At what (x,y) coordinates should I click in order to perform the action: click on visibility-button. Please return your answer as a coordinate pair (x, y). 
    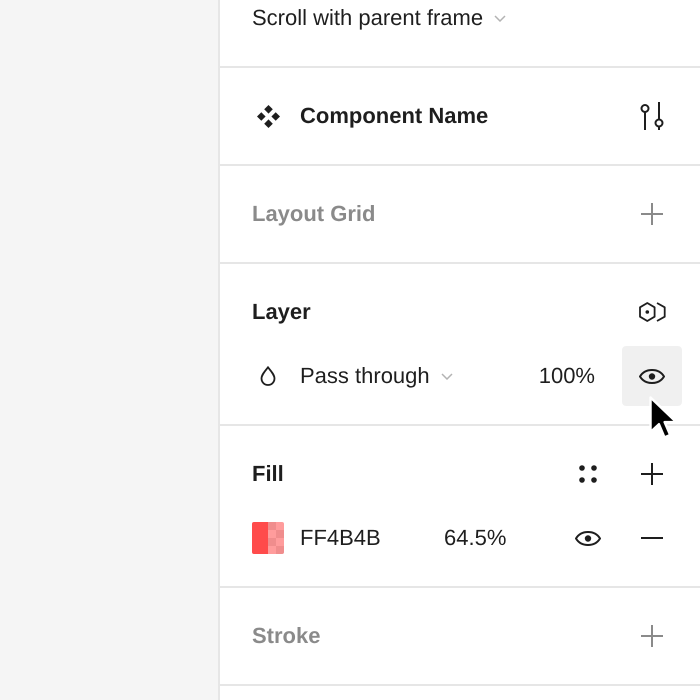
    Looking at the image, I should click on (652, 376).